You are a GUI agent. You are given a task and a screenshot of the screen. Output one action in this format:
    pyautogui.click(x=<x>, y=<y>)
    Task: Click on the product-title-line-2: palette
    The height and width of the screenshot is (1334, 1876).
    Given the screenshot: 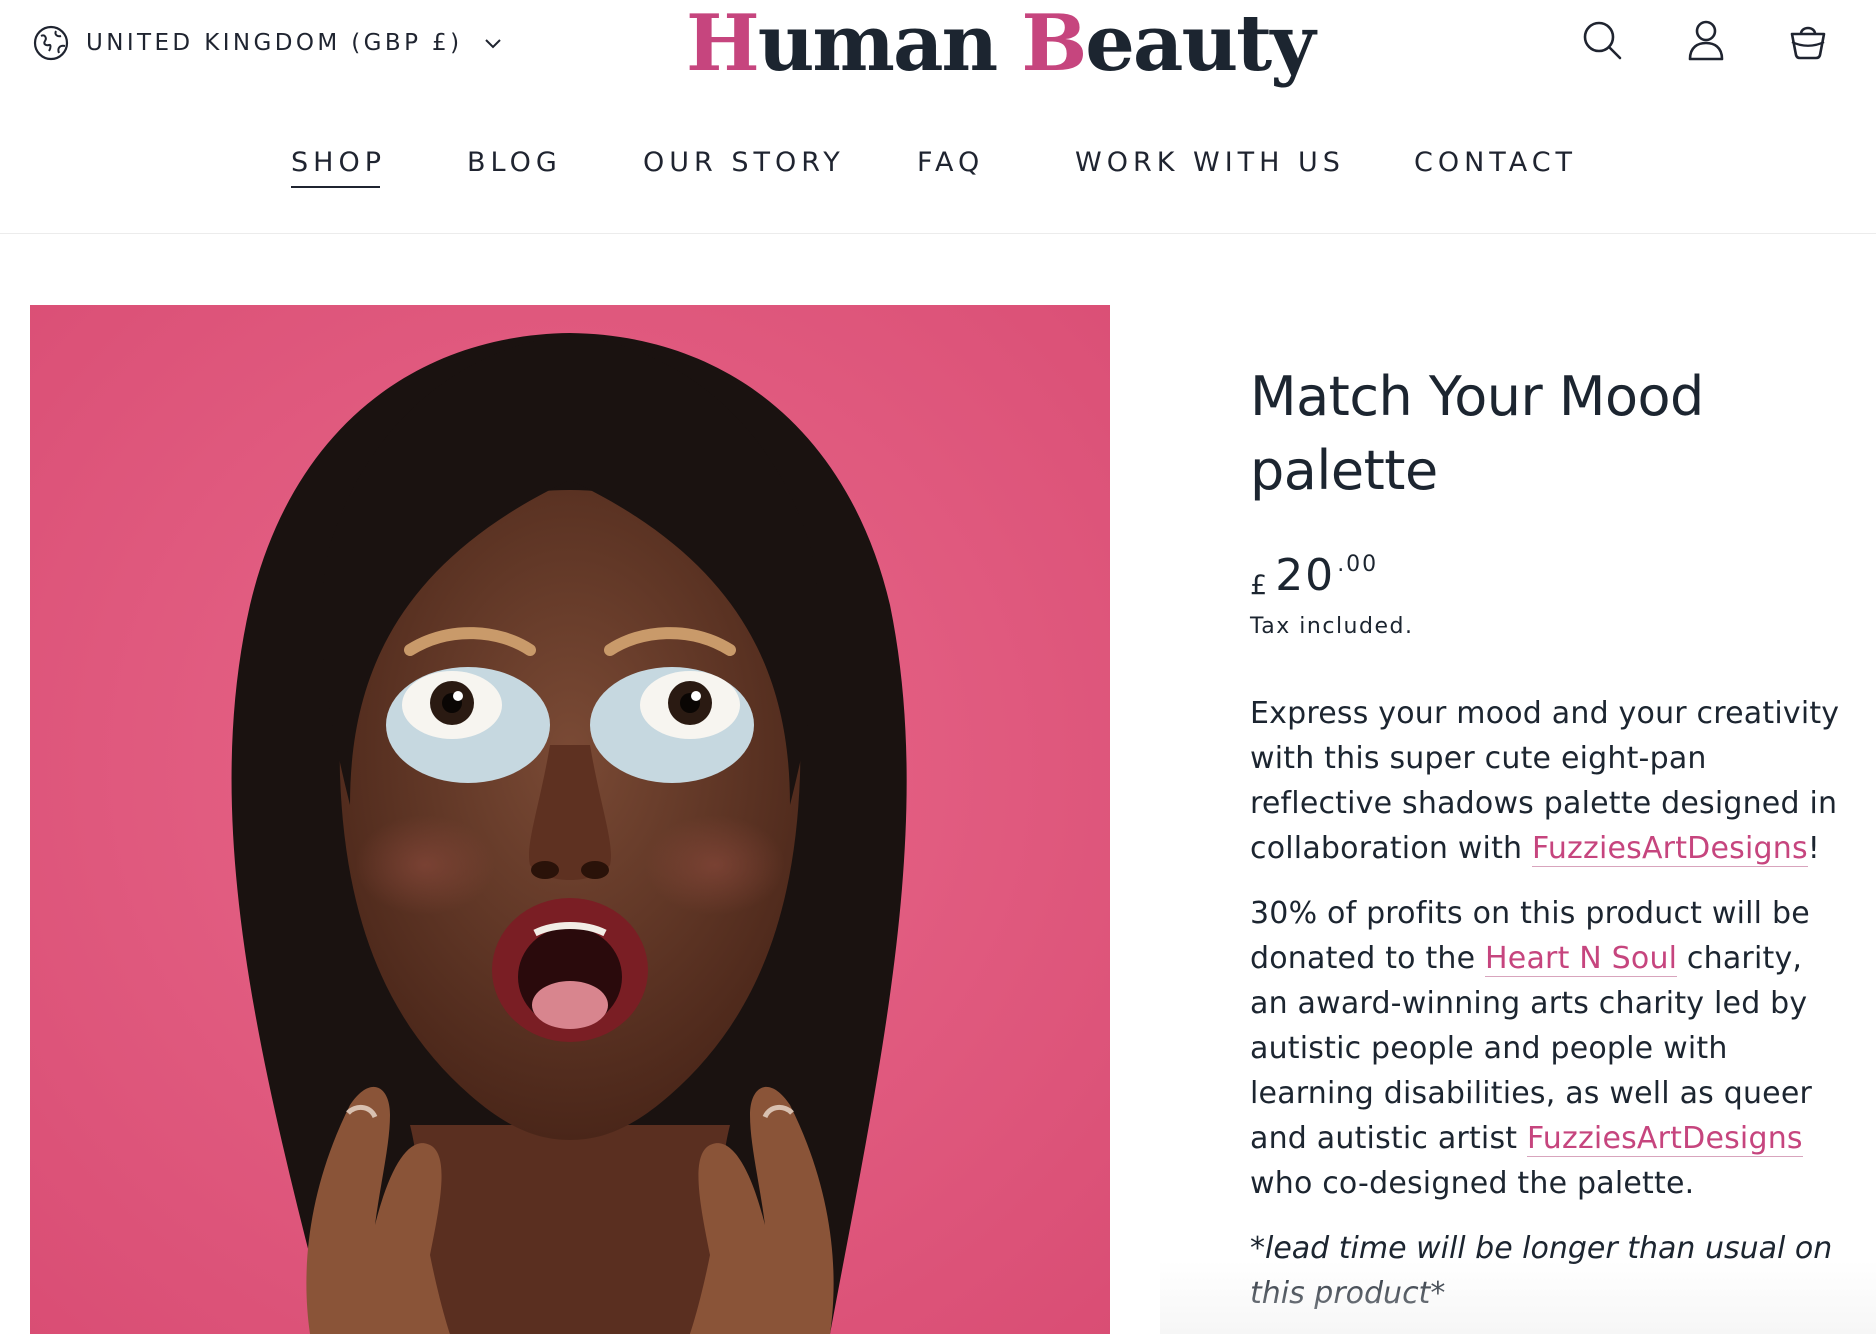 What is the action you would take?
    pyautogui.click(x=1344, y=470)
    